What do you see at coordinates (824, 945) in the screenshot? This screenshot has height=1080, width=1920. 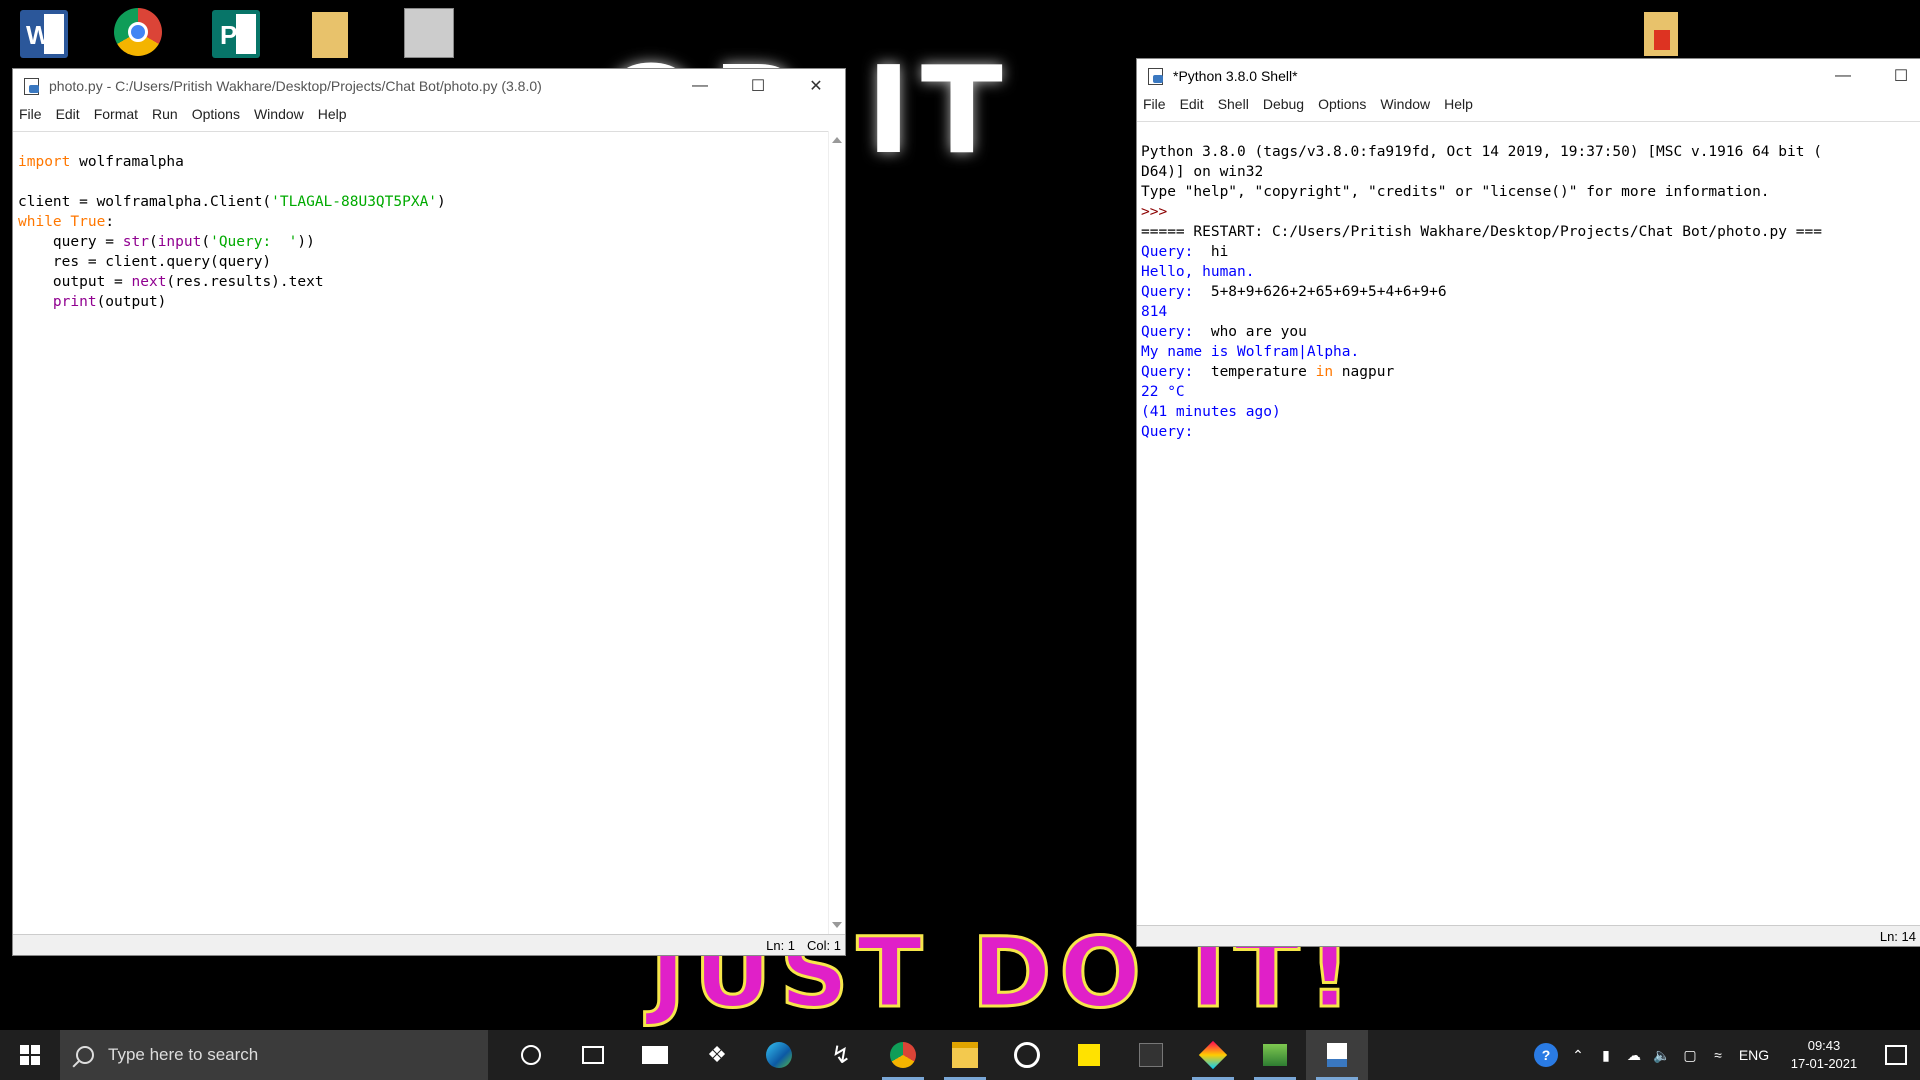 I see `column-number: Col: 1` at bounding box center [824, 945].